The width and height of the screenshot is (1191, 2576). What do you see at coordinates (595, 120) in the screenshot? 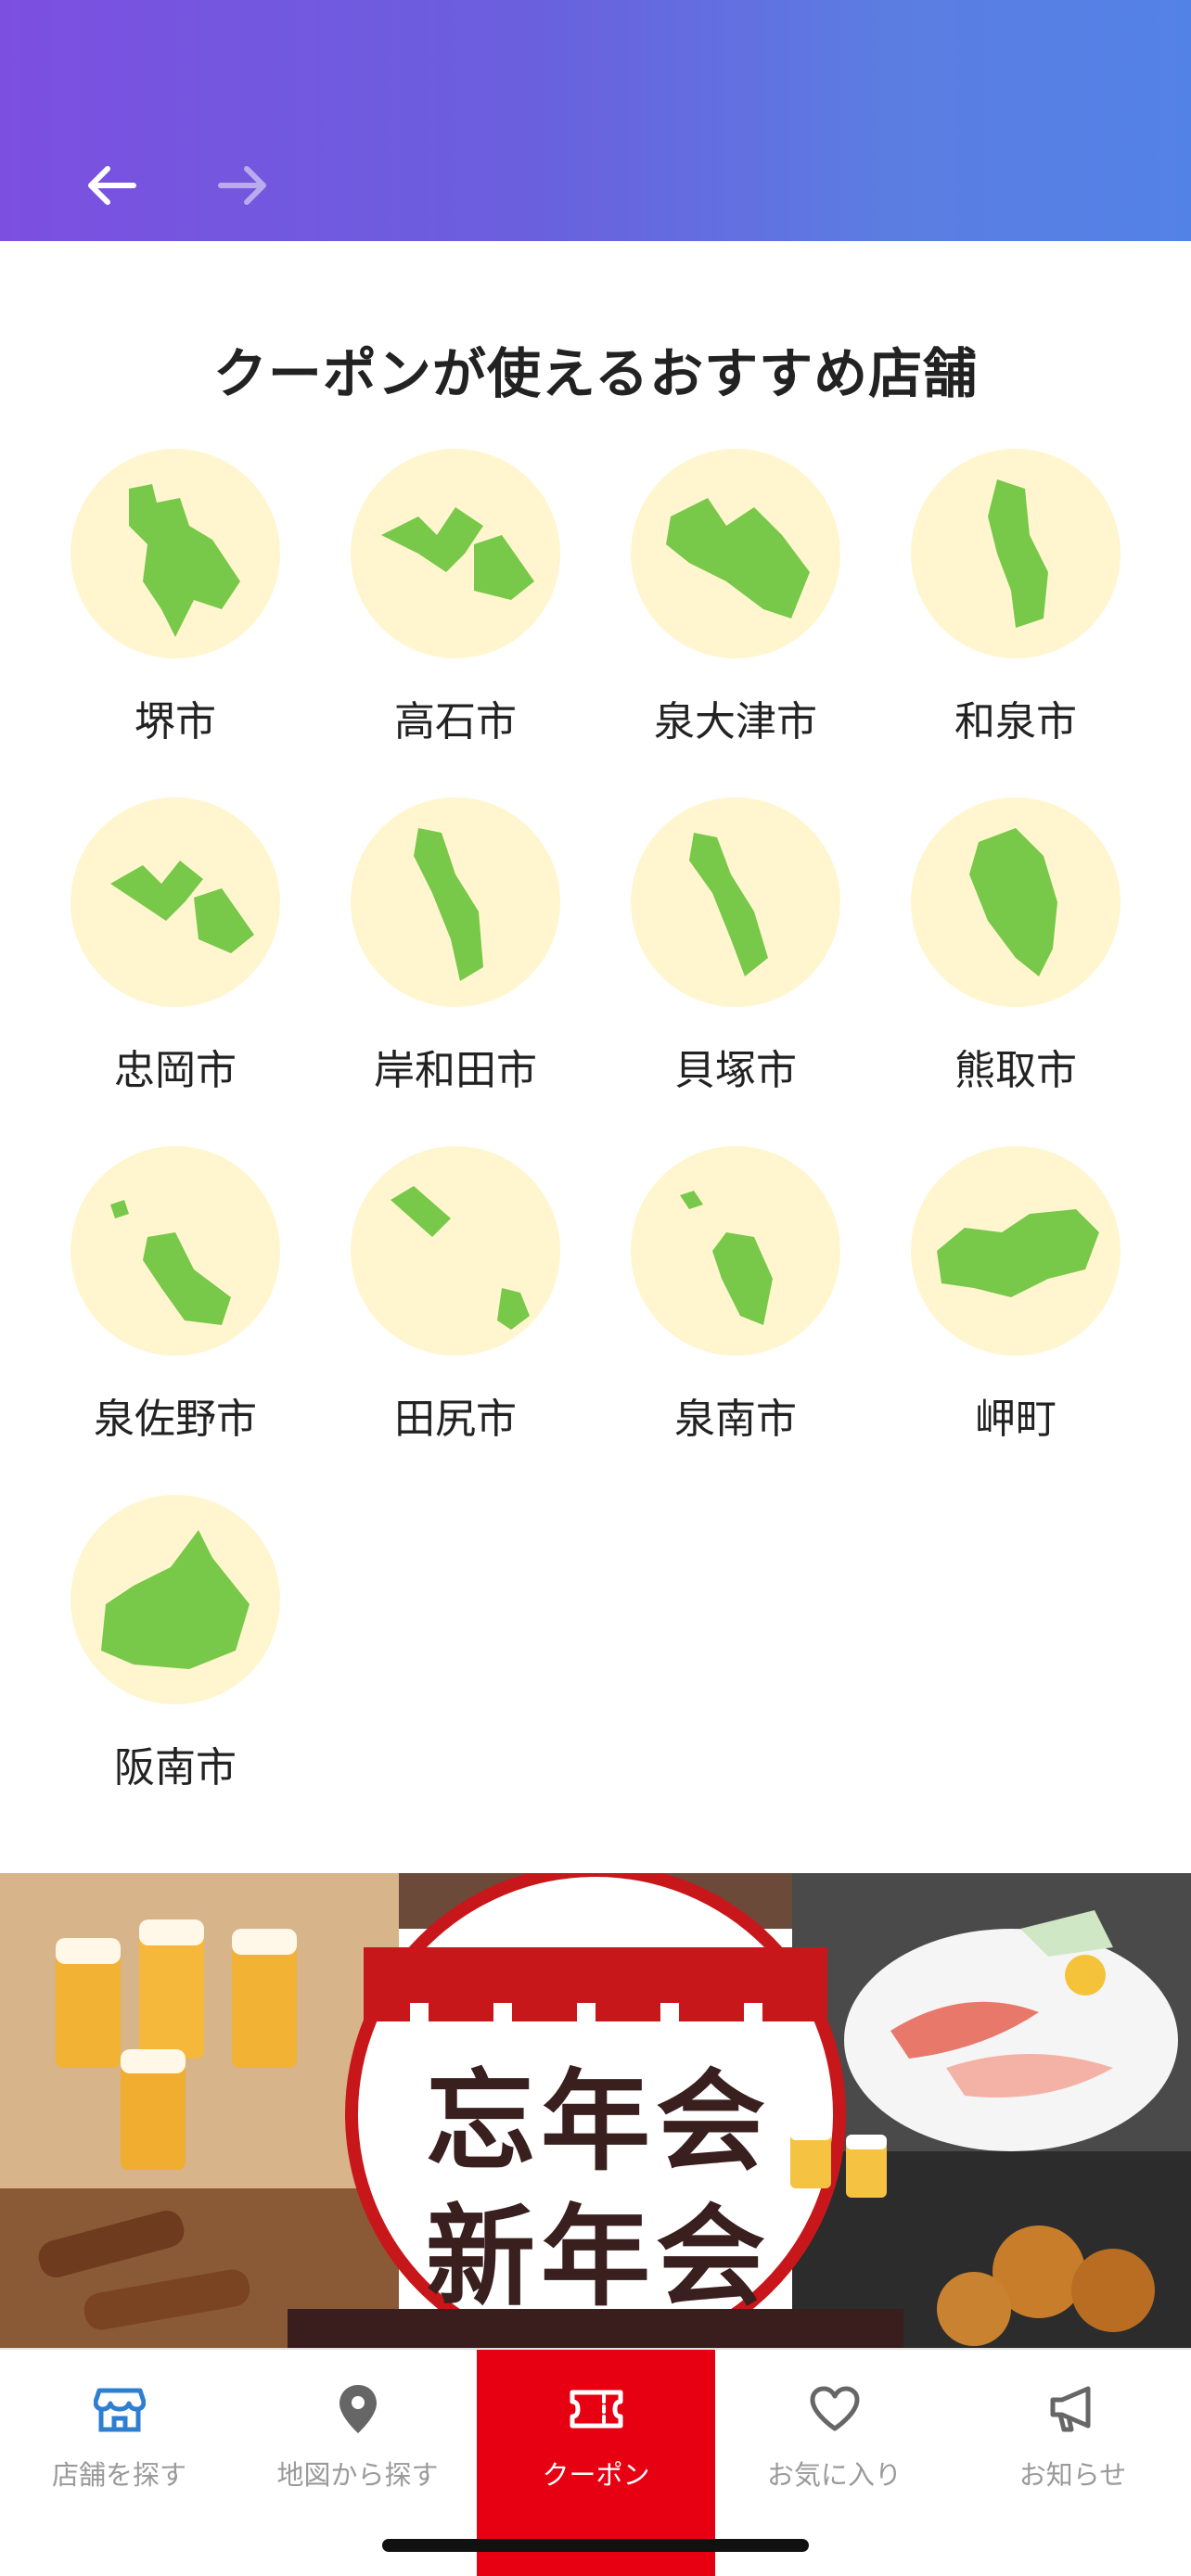
I see `app-header` at bounding box center [595, 120].